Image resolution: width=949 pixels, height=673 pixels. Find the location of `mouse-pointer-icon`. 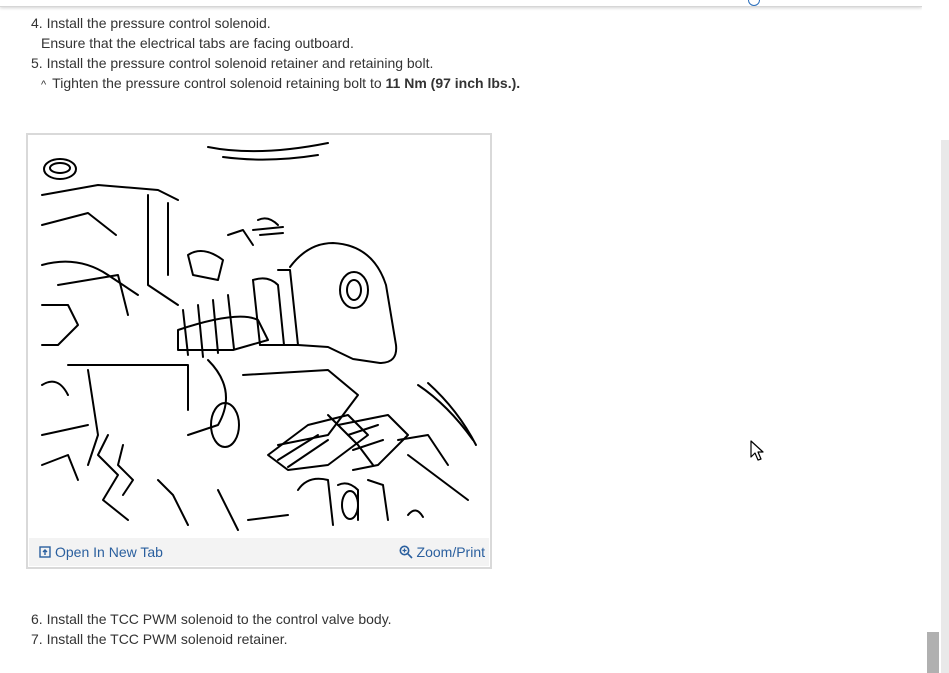

mouse-pointer-icon is located at coordinates (757, 450).